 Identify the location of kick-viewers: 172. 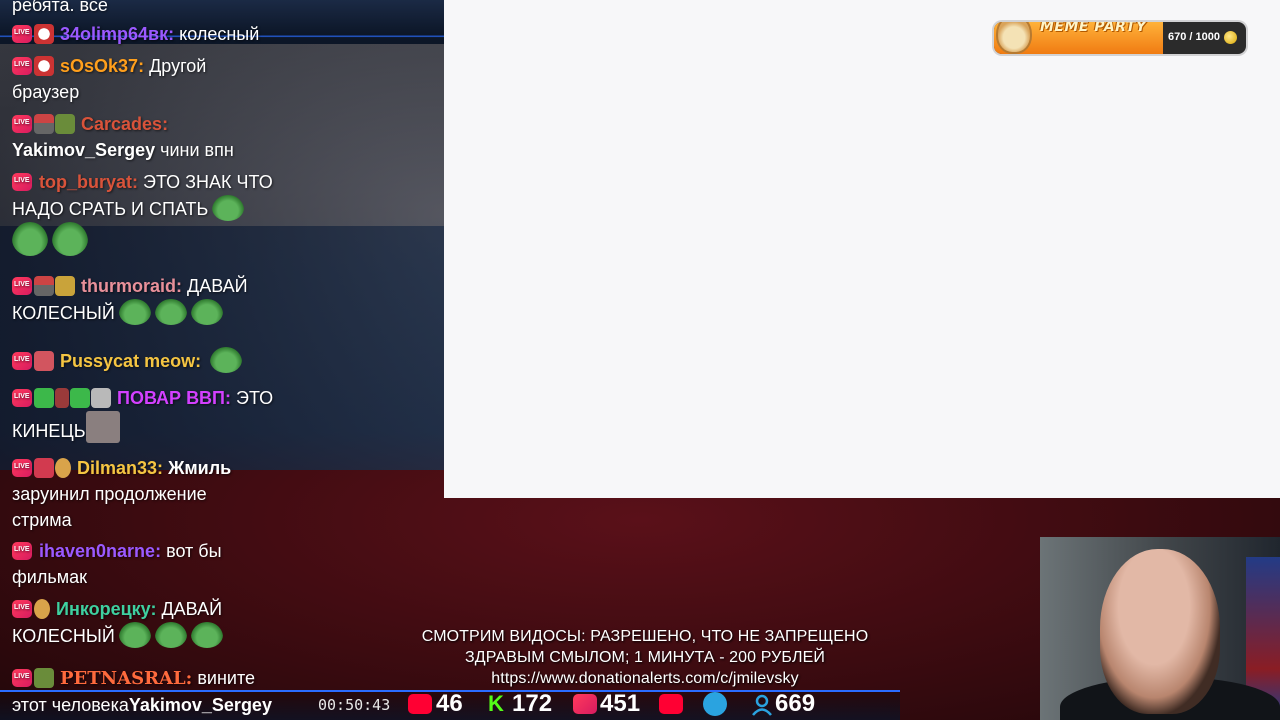
(532, 703).